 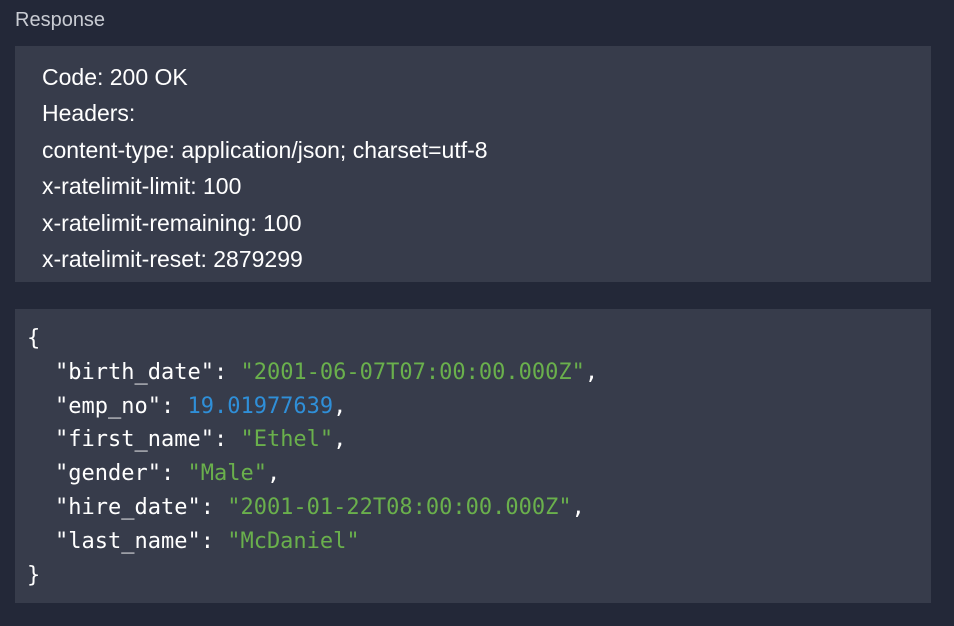 I want to click on json-value: "2001-01-22T08:00:00.000Z", so click(x=399, y=507).